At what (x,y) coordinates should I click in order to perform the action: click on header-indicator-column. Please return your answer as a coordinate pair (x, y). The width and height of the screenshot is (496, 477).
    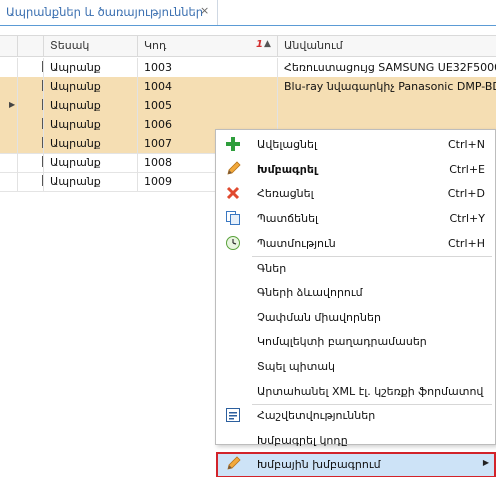
    Looking at the image, I should click on (8, 46).